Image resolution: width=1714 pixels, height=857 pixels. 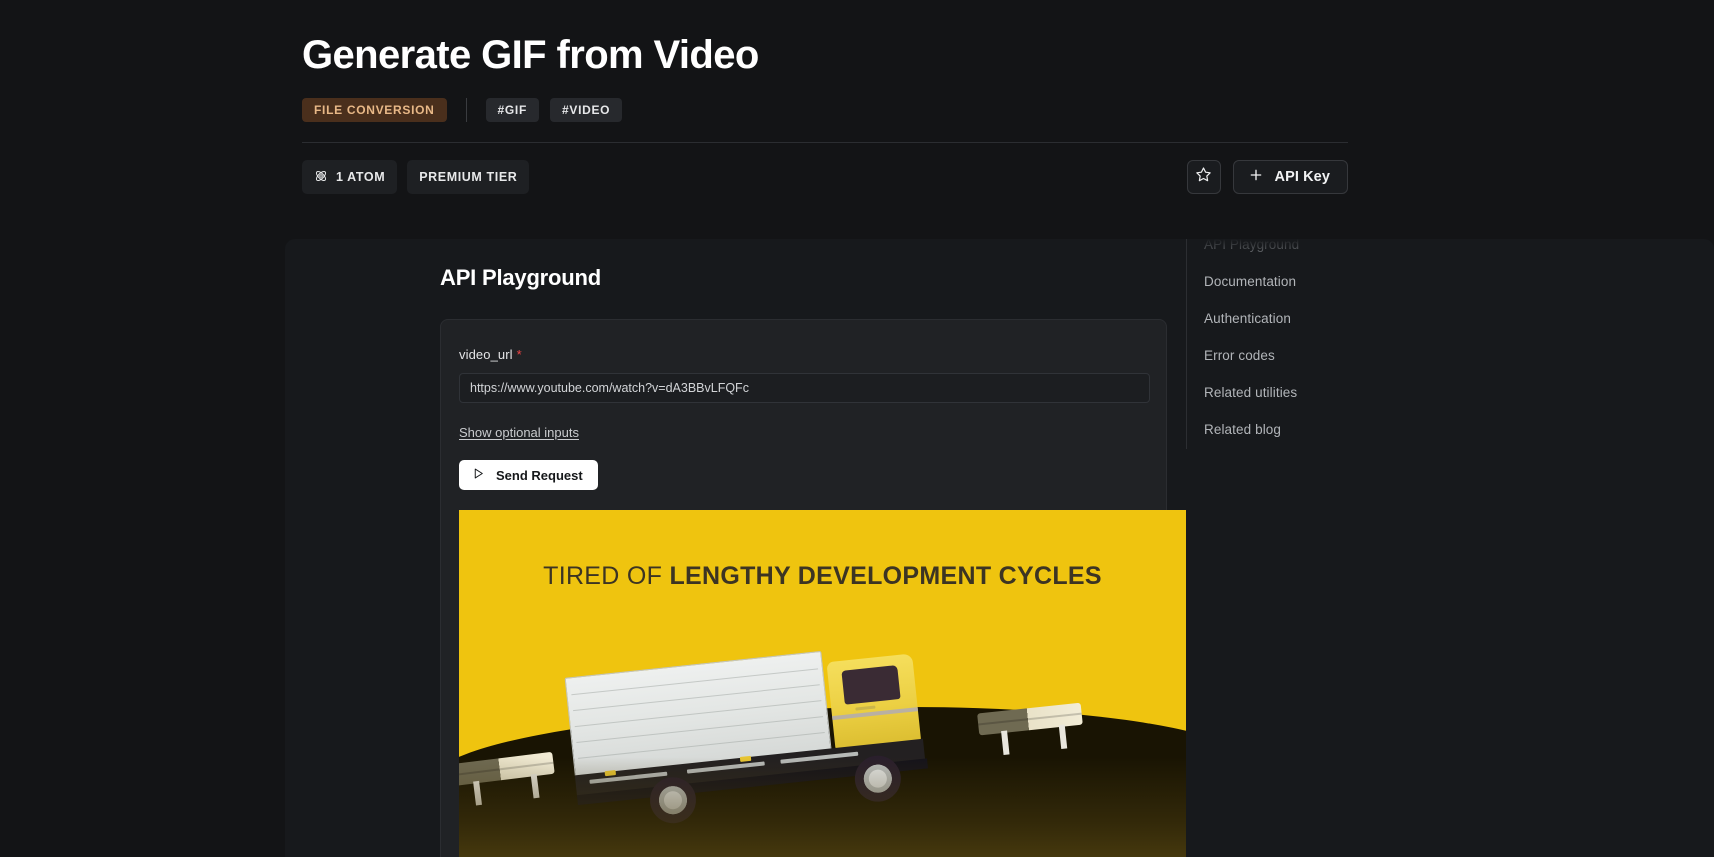 What do you see at coordinates (803, 354) in the screenshot?
I see `video-url-label: video_url *` at bounding box center [803, 354].